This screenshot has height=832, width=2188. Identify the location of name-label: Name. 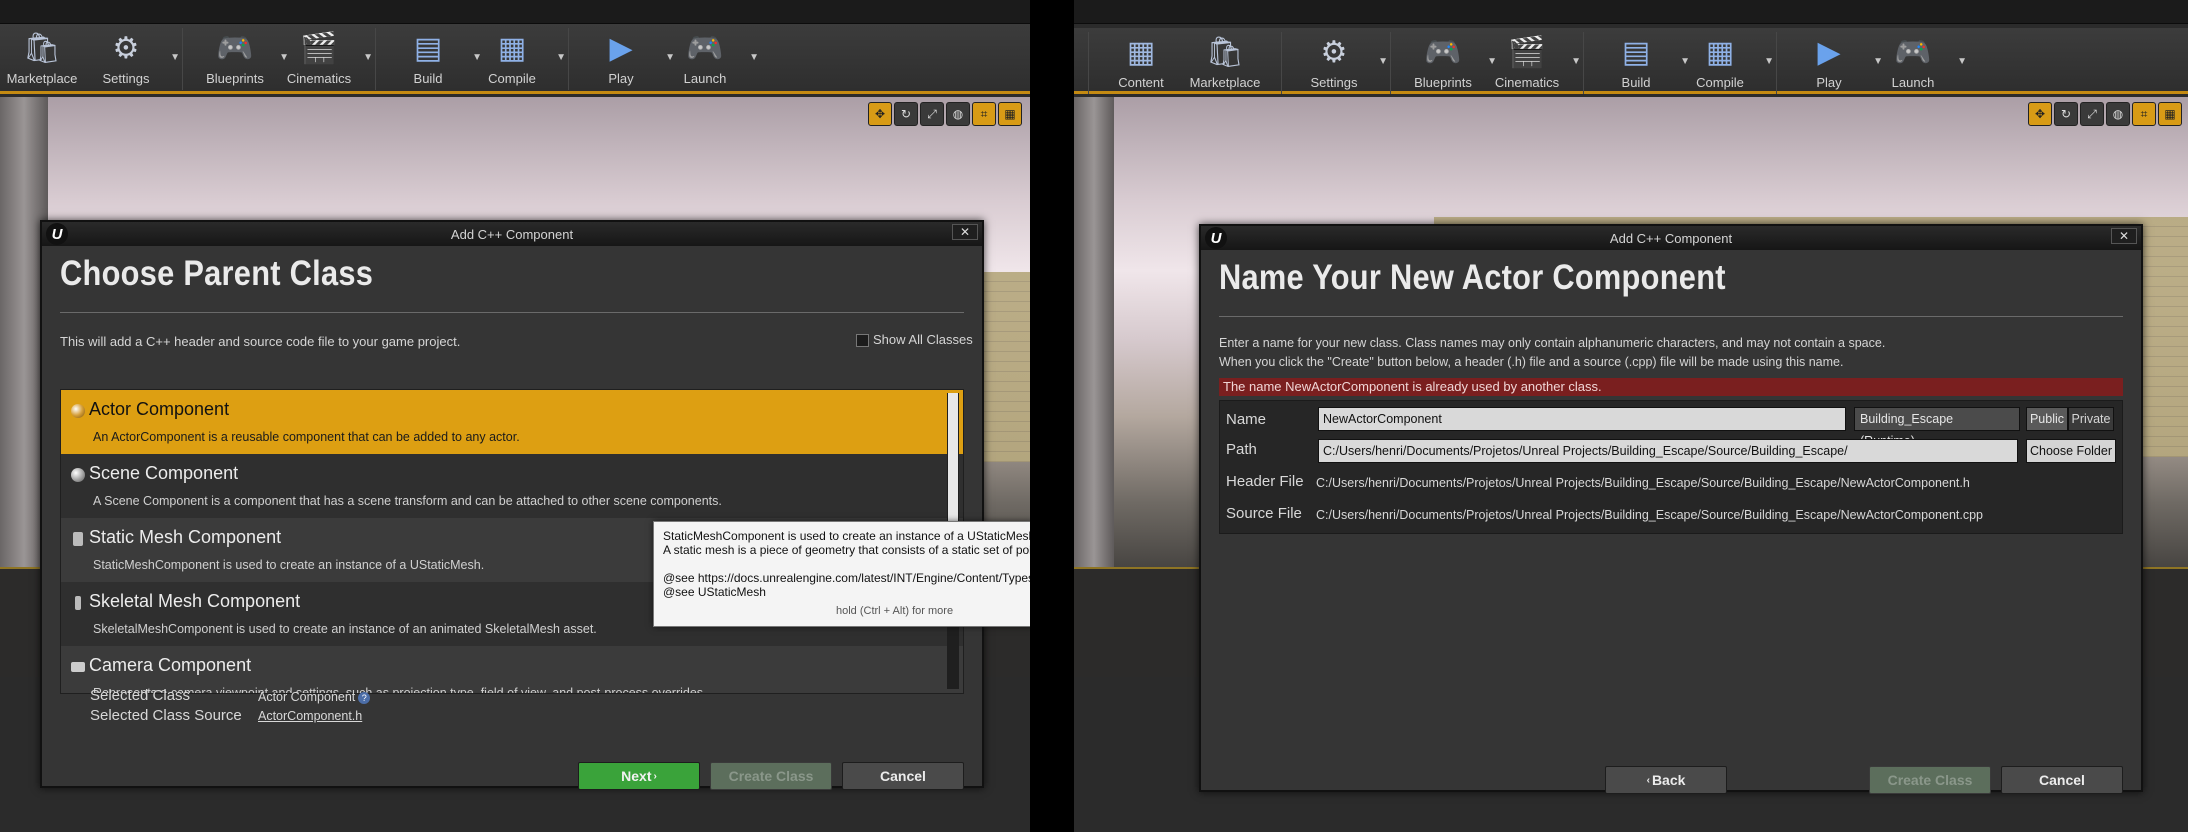
(1246, 419).